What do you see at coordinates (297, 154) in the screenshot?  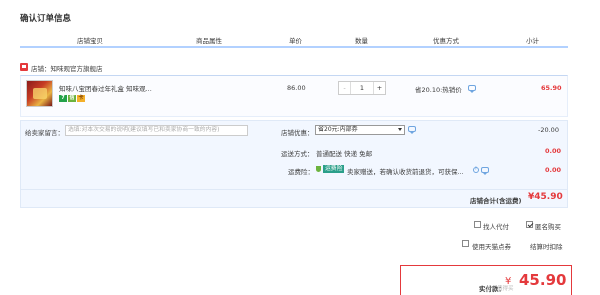 I see `delivery-label: 运送方式：` at bounding box center [297, 154].